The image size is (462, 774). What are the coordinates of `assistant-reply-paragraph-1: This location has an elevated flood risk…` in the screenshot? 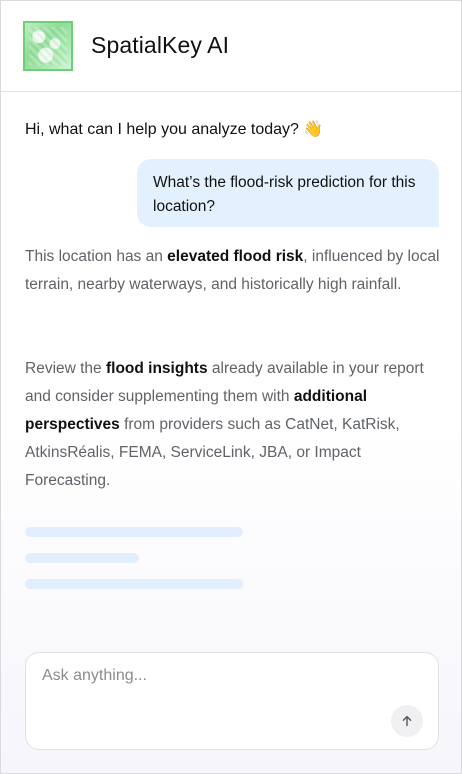 It's located at (234, 271).